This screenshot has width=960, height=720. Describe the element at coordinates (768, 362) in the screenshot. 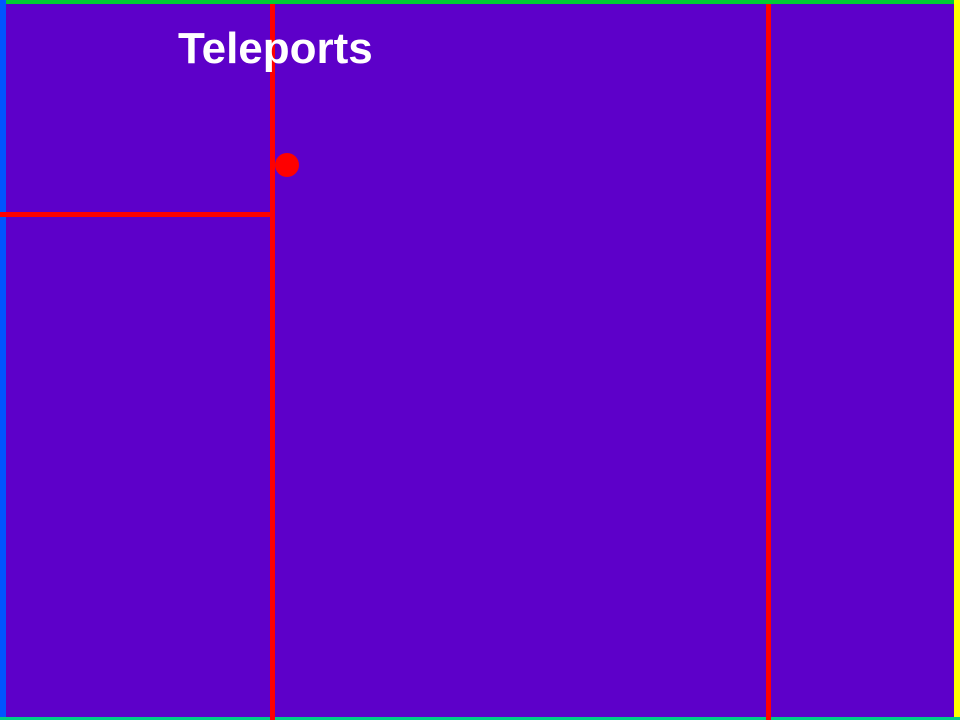

I see `maze-wall-vertical-right` at that location.